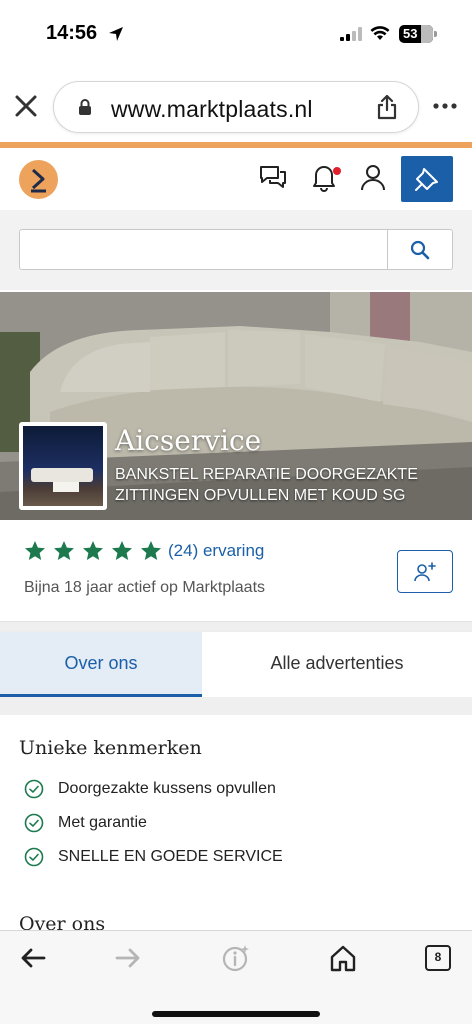 This screenshot has width=472, height=1024. I want to click on search-input, so click(203, 249).